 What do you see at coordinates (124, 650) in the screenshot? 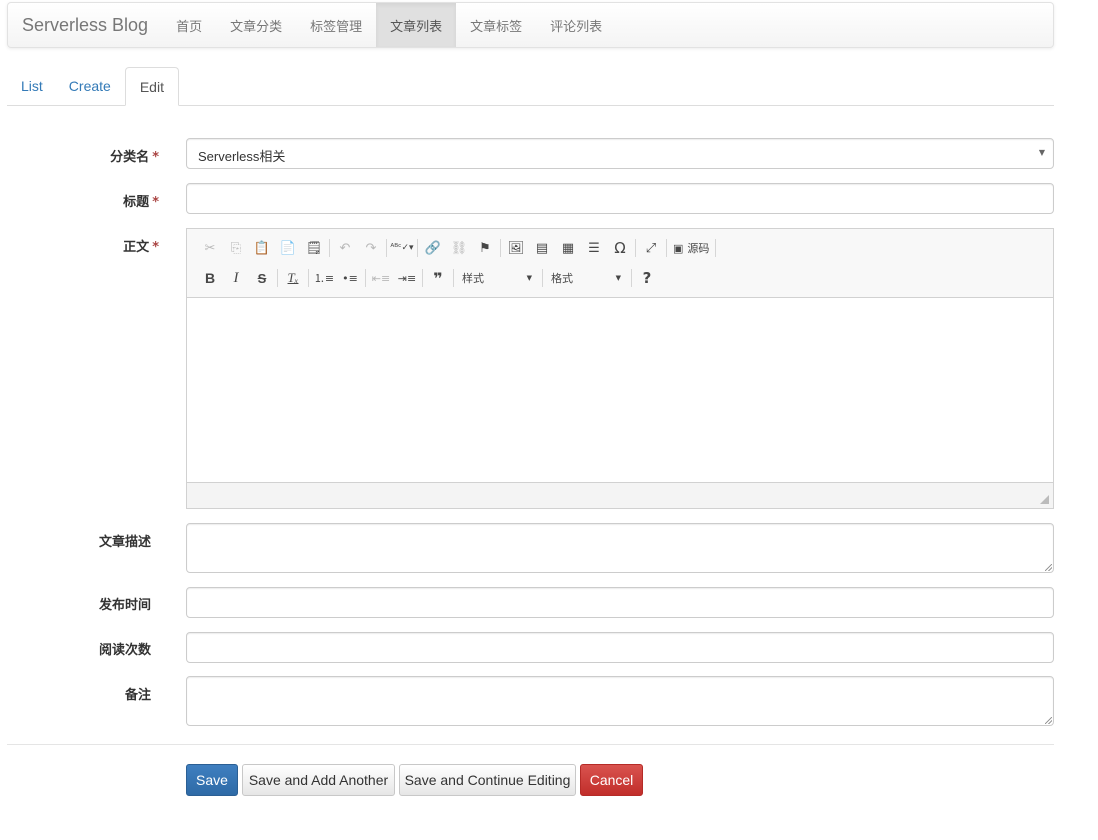
I see `read-count-label: 阅读次数` at bounding box center [124, 650].